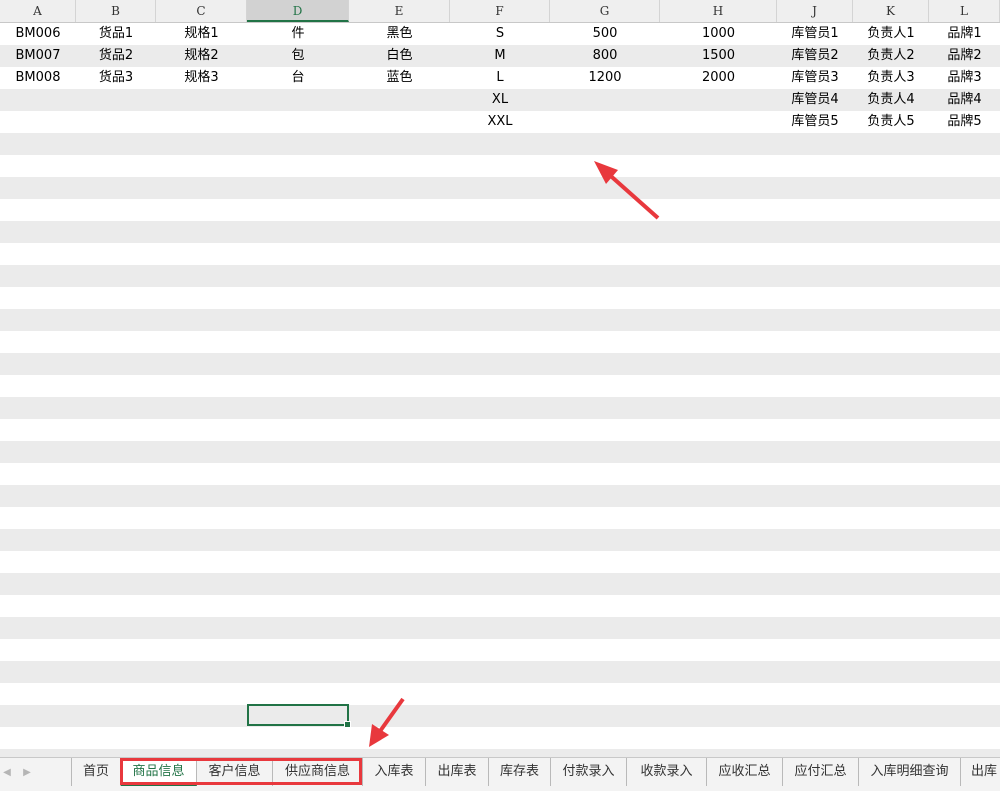  I want to click on cell: L, so click(500, 78).